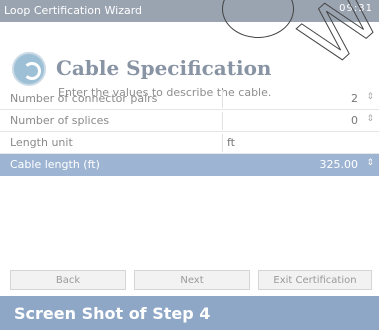 The height and width of the screenshot is (330, 379). Describe the element at coordinates (189, 99) in the screenshot. I see `connector-pairs-row: Number of connector pairs 2 ⇕` at that location.